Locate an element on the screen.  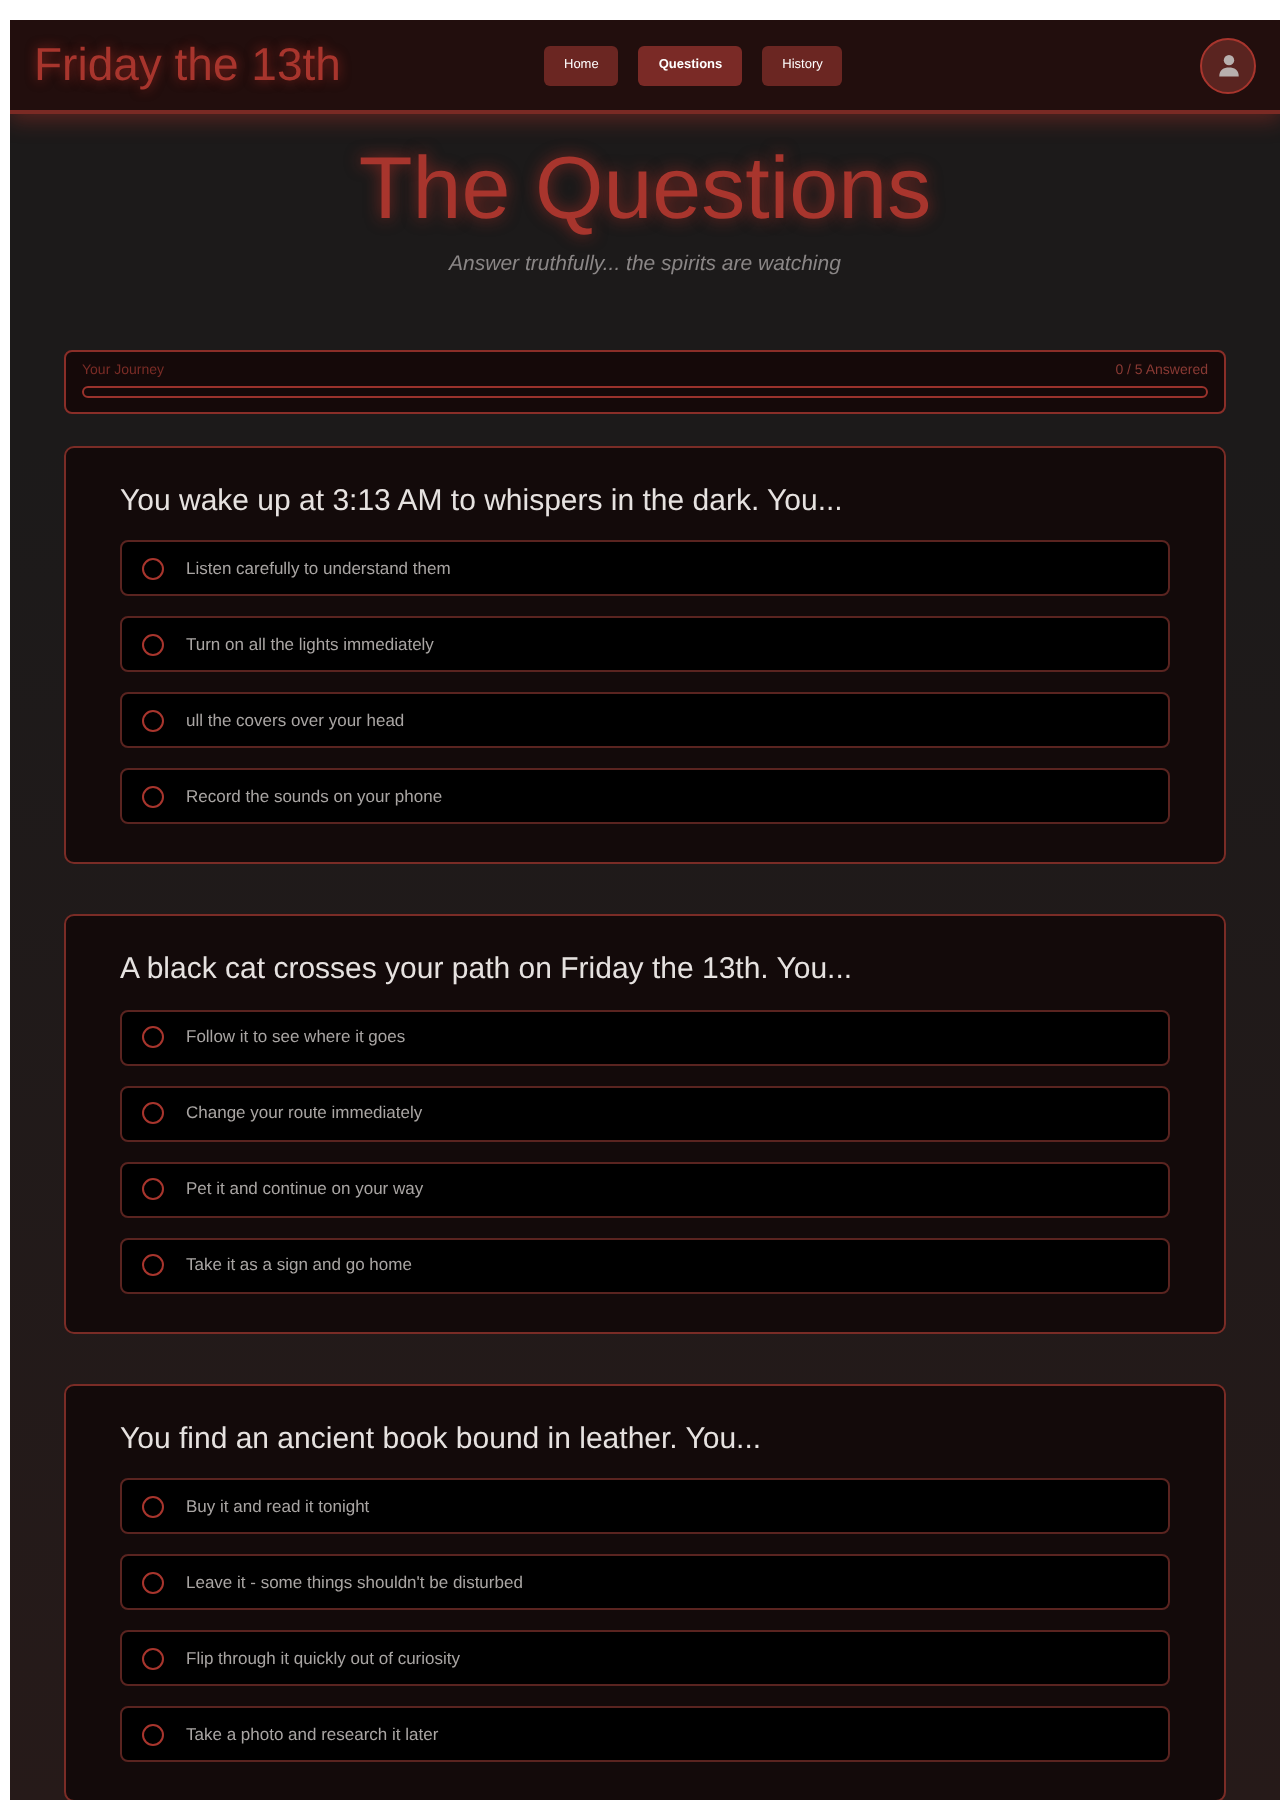
answer-option: Take a photo and research it later is located at coordinates (645, 1734).